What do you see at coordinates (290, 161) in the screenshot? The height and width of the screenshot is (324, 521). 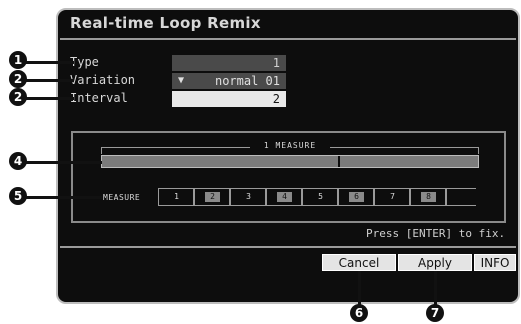 I see `loop-position-bar` at bounding box center [290, 161].